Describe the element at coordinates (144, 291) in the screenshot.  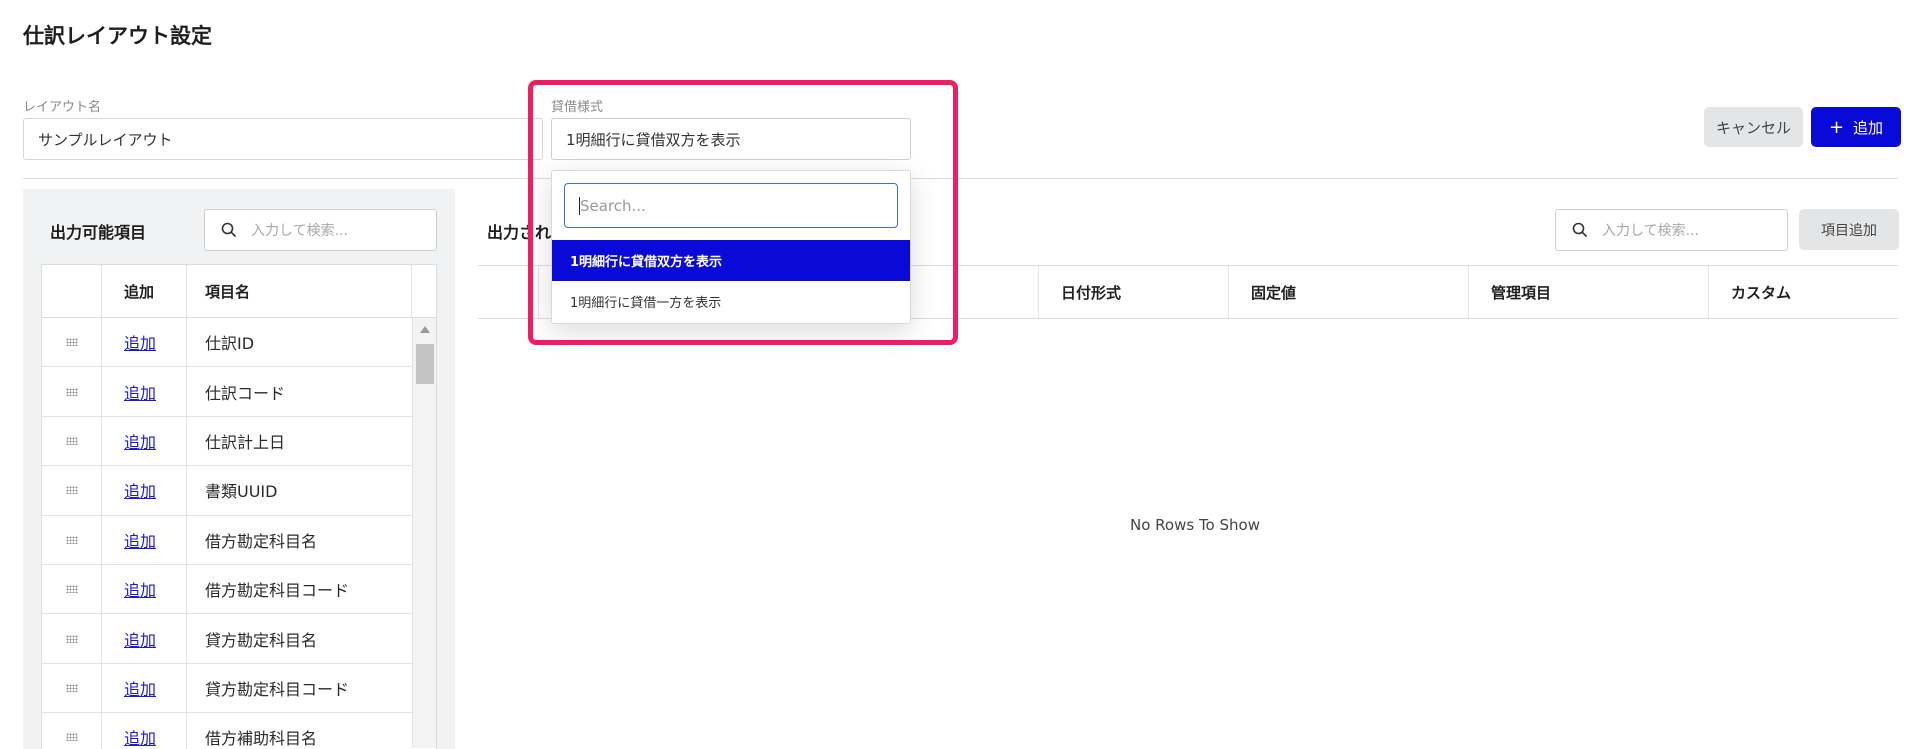
I see `add-column-header: 追加` at that location.